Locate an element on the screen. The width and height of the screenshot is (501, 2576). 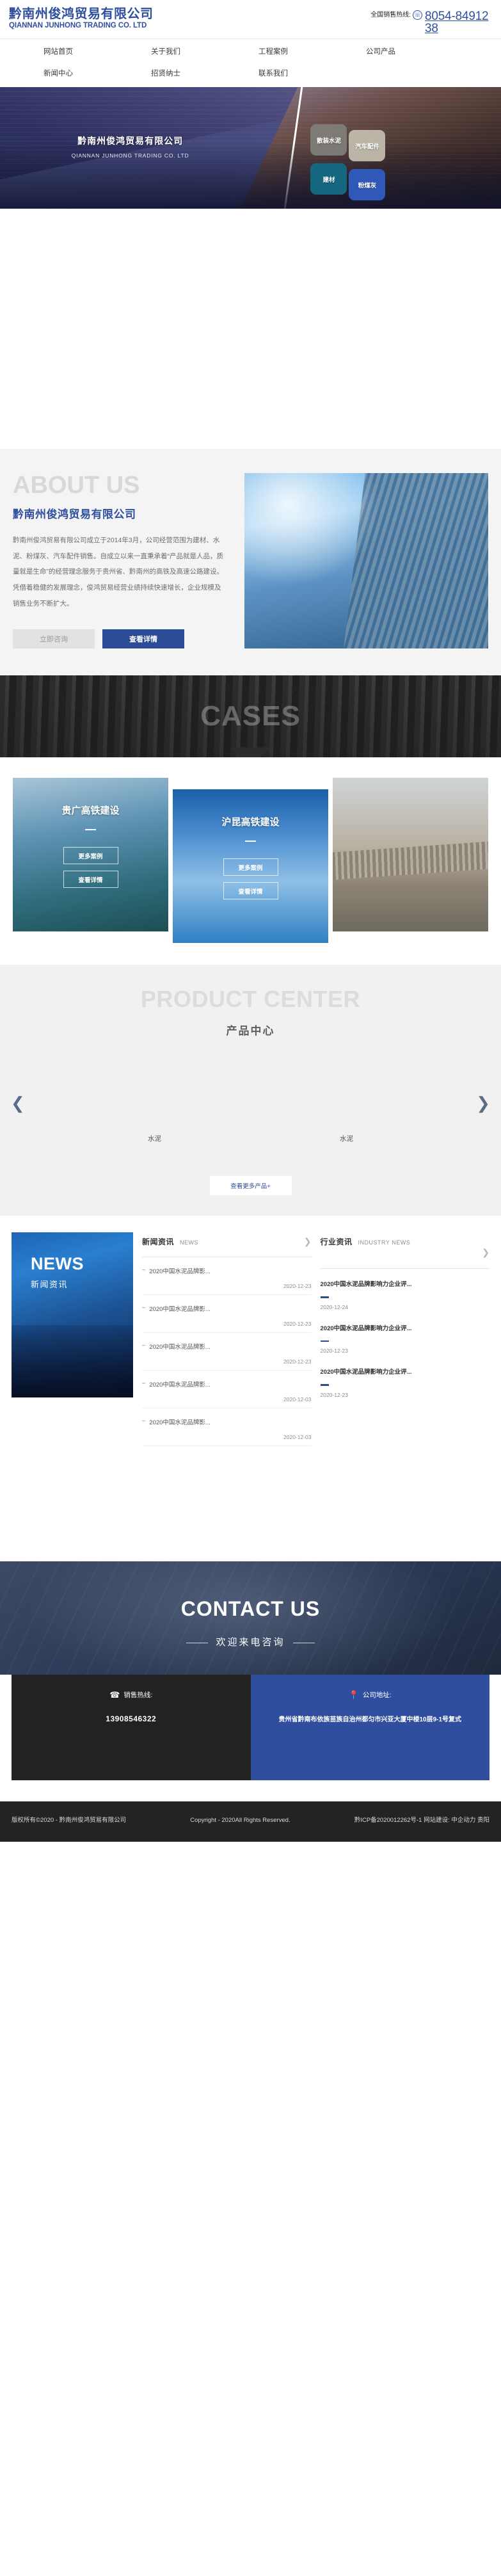
footer-builder: 网站建设: 中企动力 贵阳 is located at coordinates (456, 1820).